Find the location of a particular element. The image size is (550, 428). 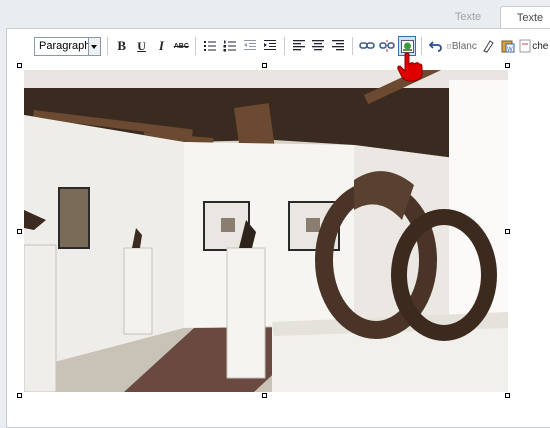

resize-handle-top-right is located at coordinates (507, 65).